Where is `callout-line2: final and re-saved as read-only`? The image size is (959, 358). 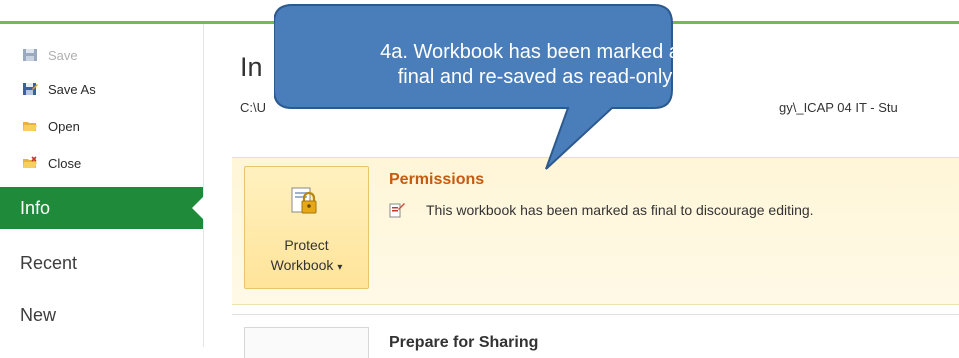 callout-line2: final and re-saved as read-only is located at coordinates (535, 77).